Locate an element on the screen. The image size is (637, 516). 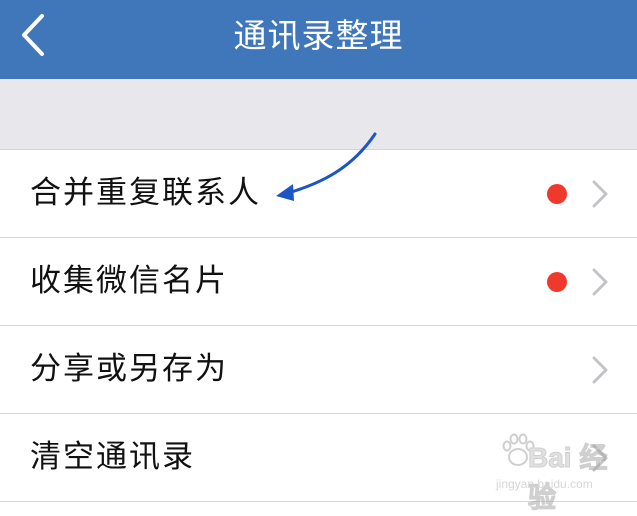
page-title: 通讯录整理 is located at coordinates (318, 35).